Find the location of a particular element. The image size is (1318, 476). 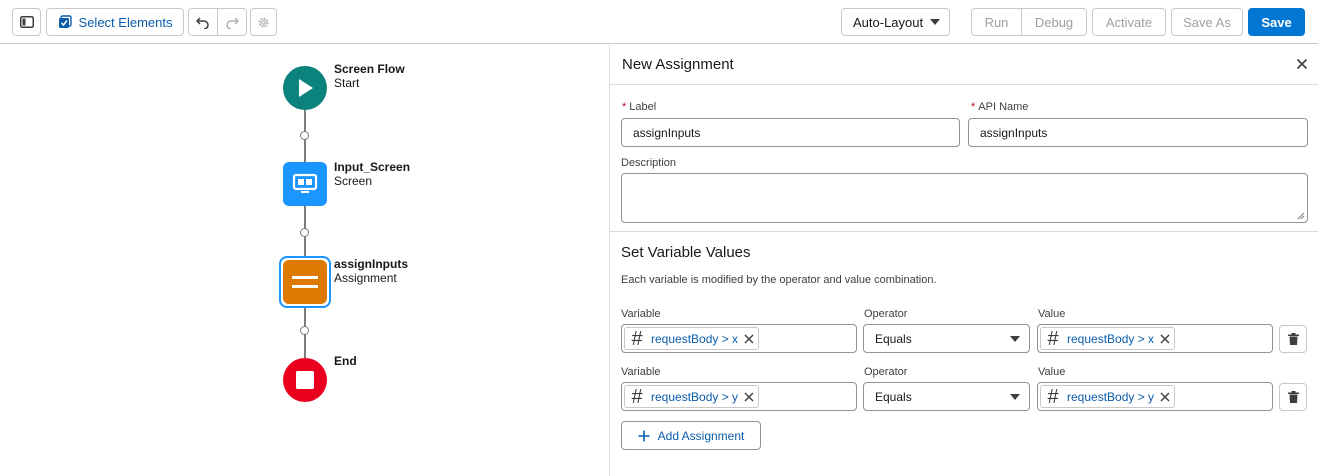

node-title: assignInputs is located at coordinates (371, 264).